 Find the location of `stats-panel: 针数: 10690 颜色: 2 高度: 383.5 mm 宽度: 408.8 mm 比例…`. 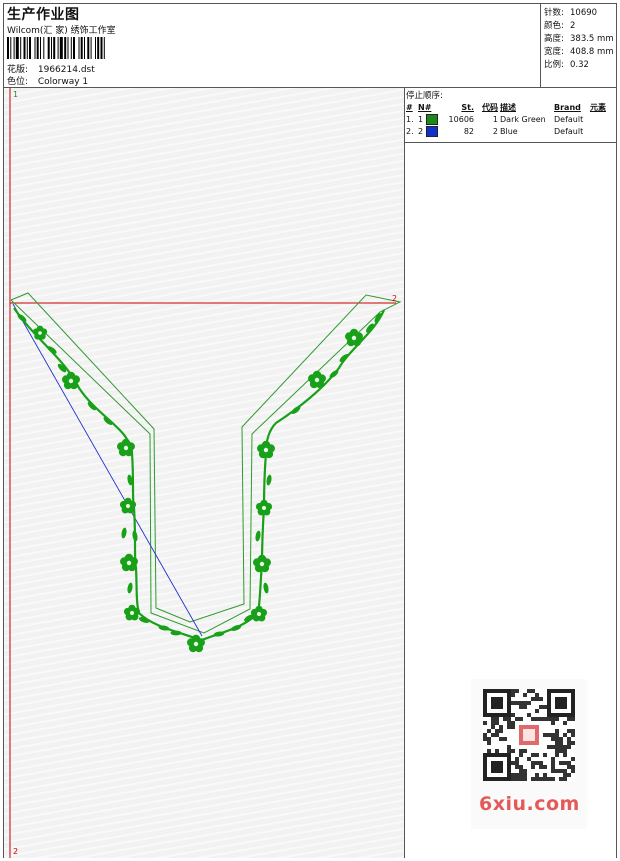

stats-panel: 针数: 10690 颜色: 2 高度: 383.5 mm 宽度: 408.8 mm 比例… is located at coordinates (578, 46).